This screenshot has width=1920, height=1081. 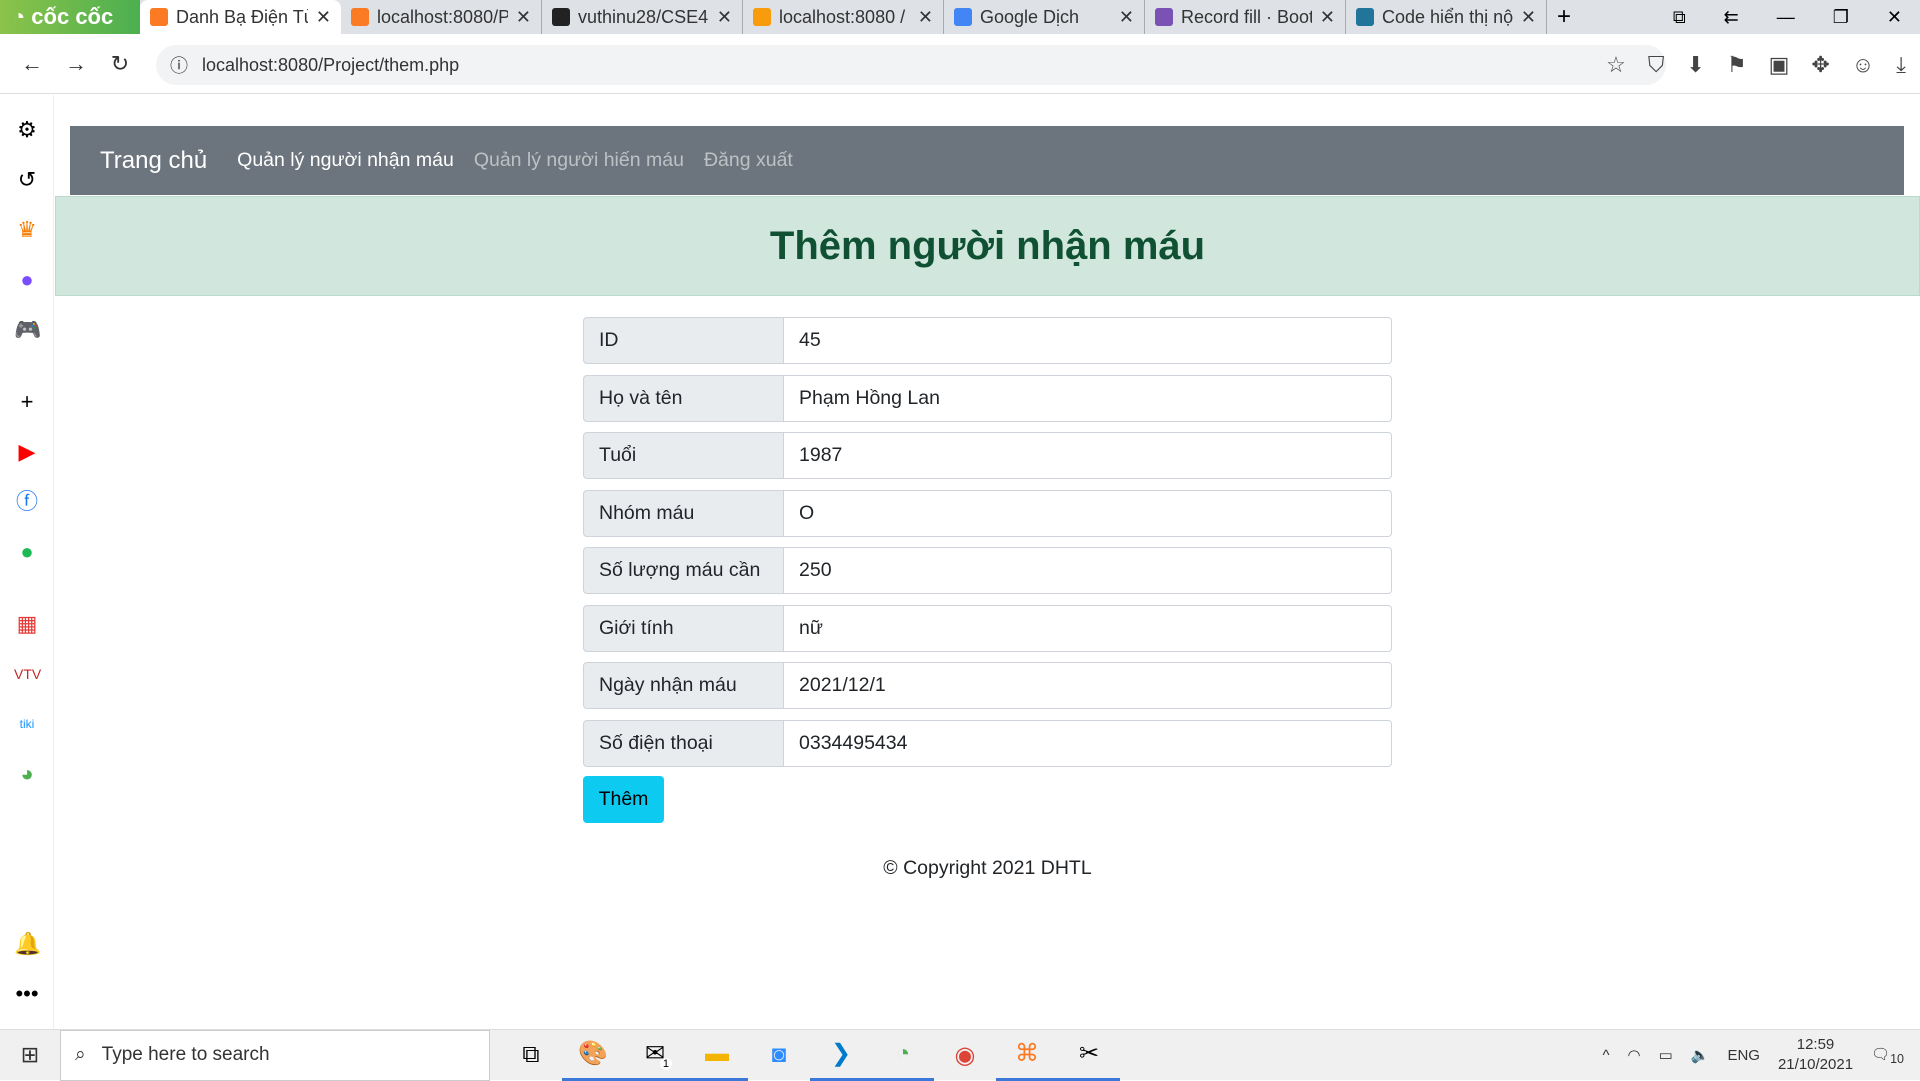 I want to click on forward-button: →, so click(x=76, y=64).